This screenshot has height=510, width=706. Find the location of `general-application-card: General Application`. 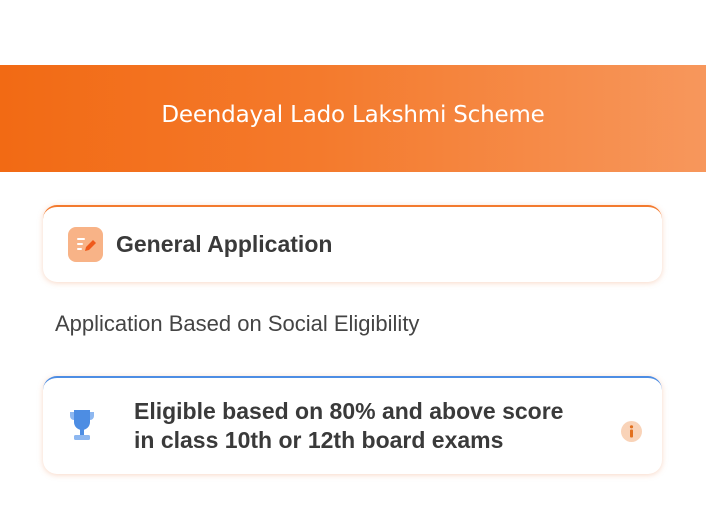

general-application-card: General Application is located at coordinates (352, 243).